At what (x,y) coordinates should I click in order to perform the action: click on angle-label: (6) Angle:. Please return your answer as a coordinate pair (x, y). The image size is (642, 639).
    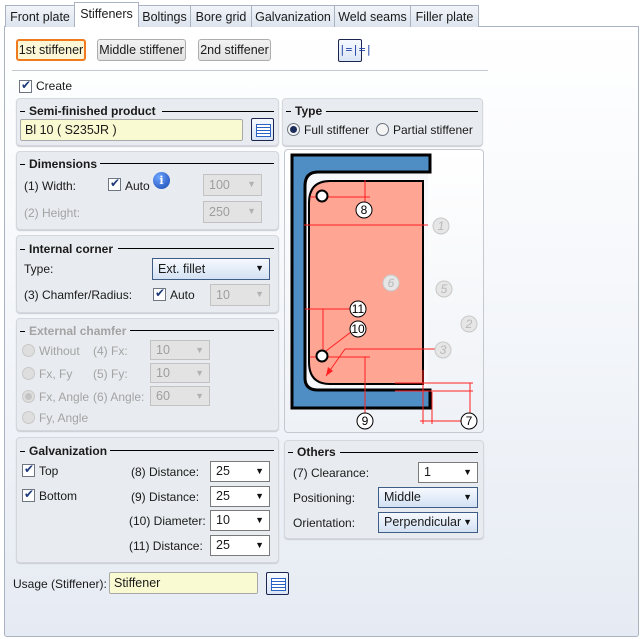
    Looking at the image, I should click on (119, 397).